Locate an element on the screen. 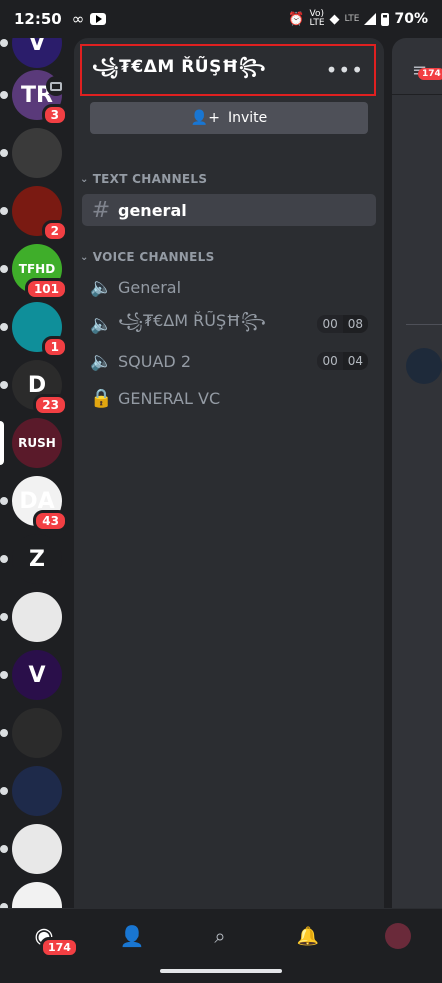 The height and width of the screenshot is (983, 442). home-indicator is located at coordinates (221, 971).